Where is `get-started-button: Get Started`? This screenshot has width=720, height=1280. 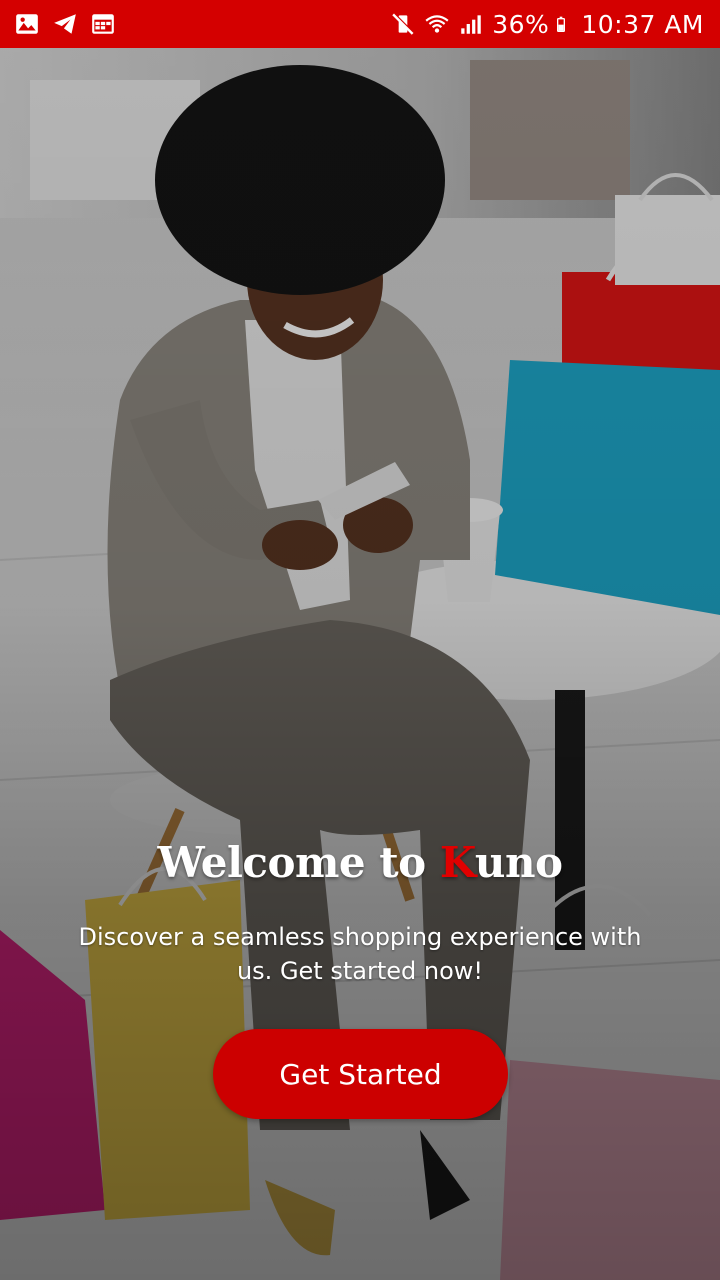 get-started-button: Get Started is located at coordinates (360, 1074).